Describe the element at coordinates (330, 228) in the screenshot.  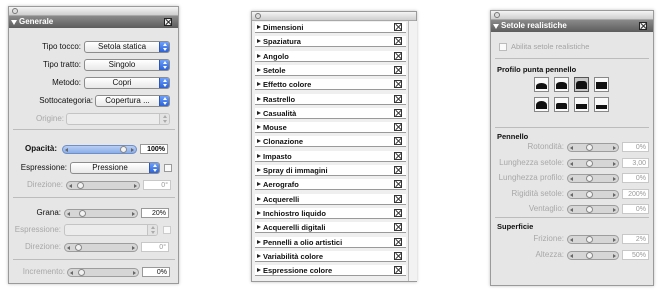
I see `control-list-item: Acquerelli digitali` at that location.